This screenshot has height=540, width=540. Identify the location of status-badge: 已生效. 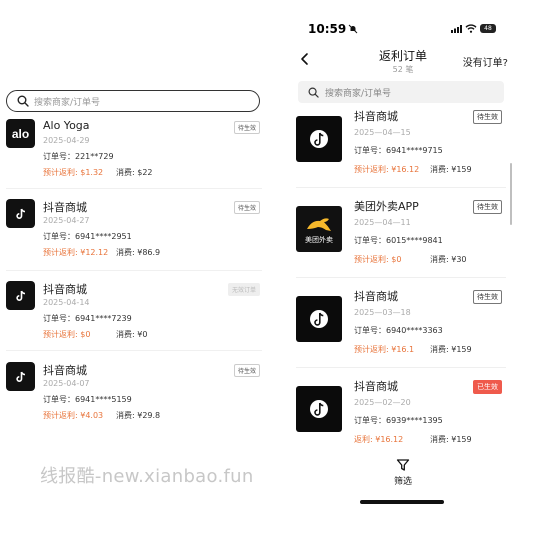
(487, 387).